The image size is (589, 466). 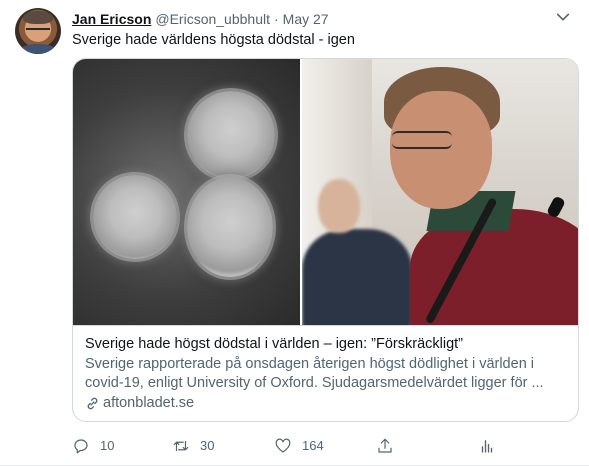 I want to click on retweet-icon, so click(x=181, y=446).